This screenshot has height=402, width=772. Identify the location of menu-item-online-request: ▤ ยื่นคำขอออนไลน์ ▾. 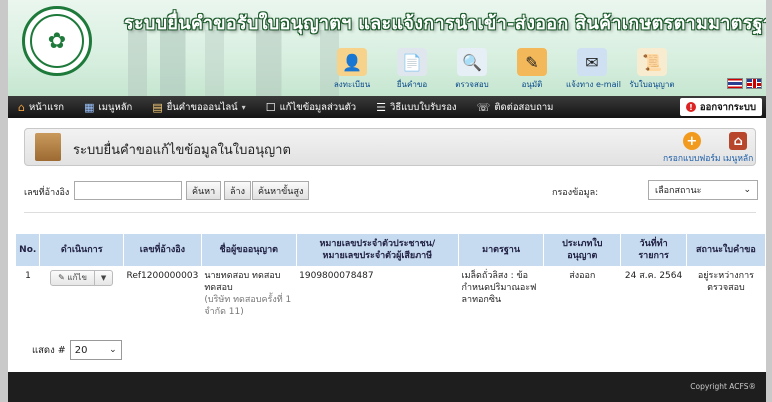
(198, 107).